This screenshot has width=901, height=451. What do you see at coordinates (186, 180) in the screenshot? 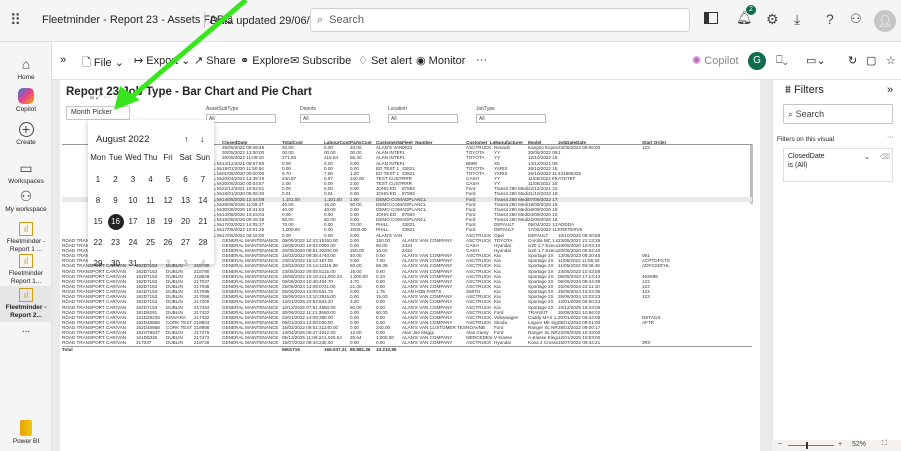
I see `calendar-day: 6` at bounding box center [186, 180].